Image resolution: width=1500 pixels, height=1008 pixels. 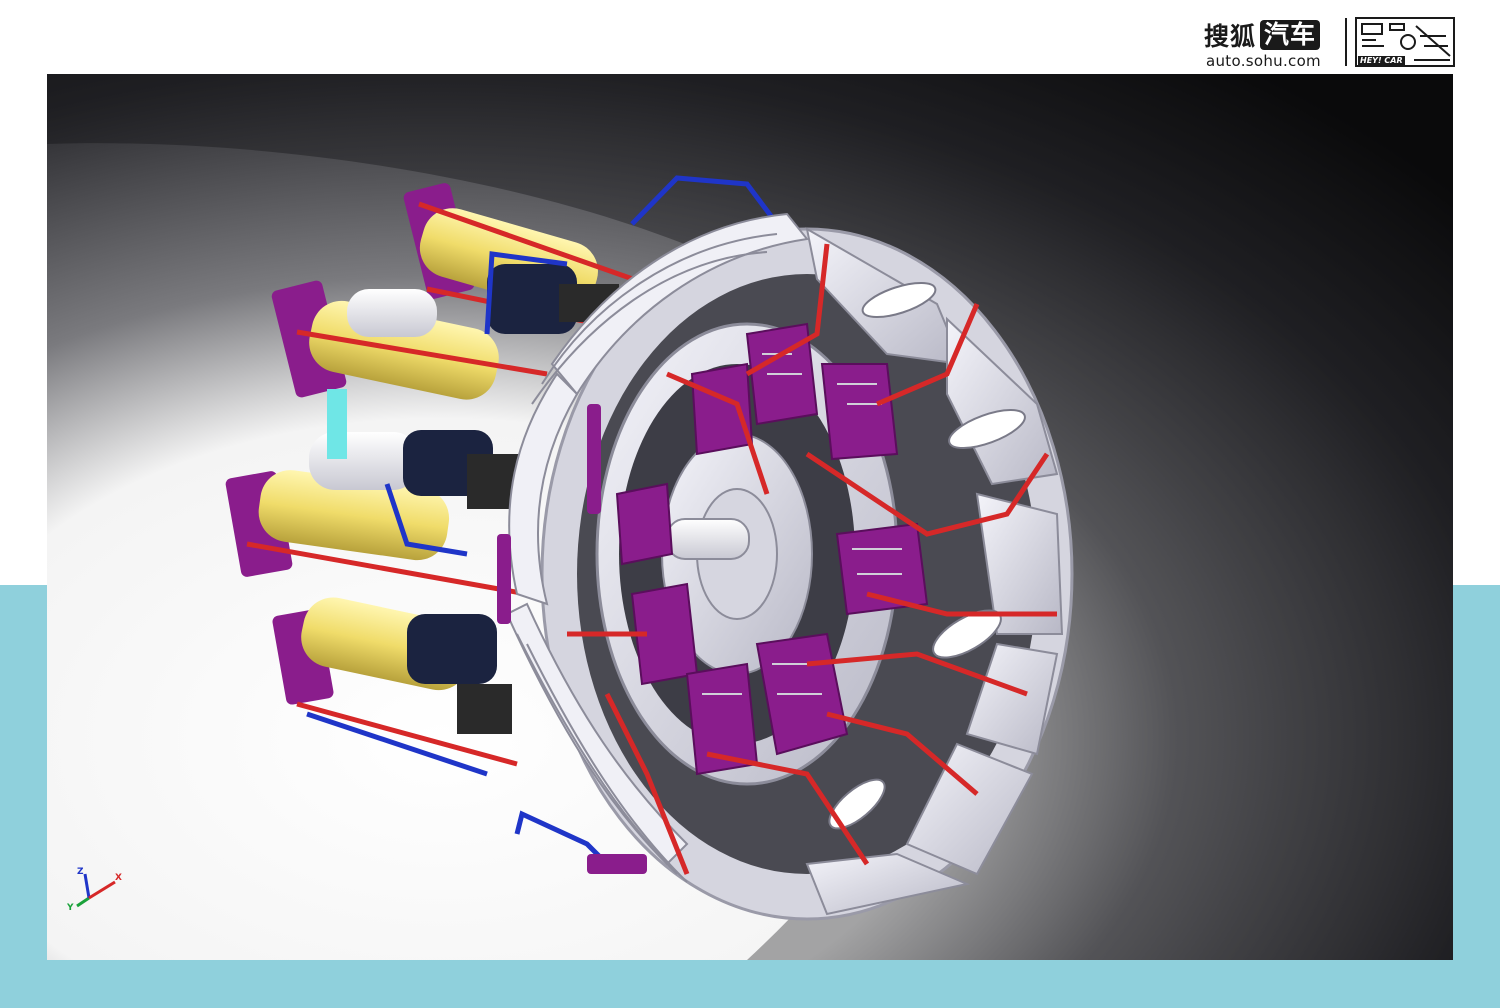 What do you see at coordinates (1346, 42) in the screenshot?
I see `brand-divider` at bounding box center [1346, 42].